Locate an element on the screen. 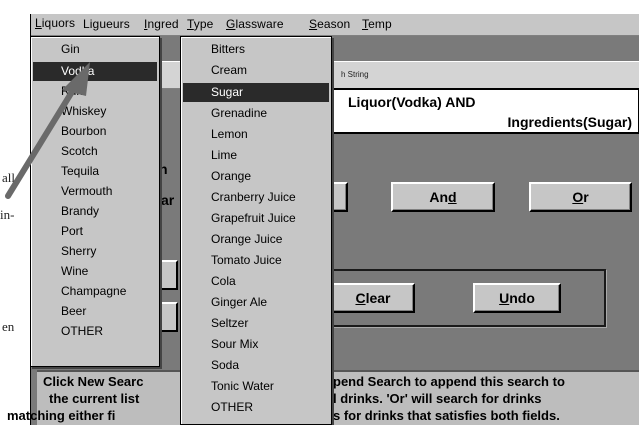 This screenshot has height=425, width=639. help-line-3b: s for drinks that satisfies both fields. is located at coordinates (446, 415).